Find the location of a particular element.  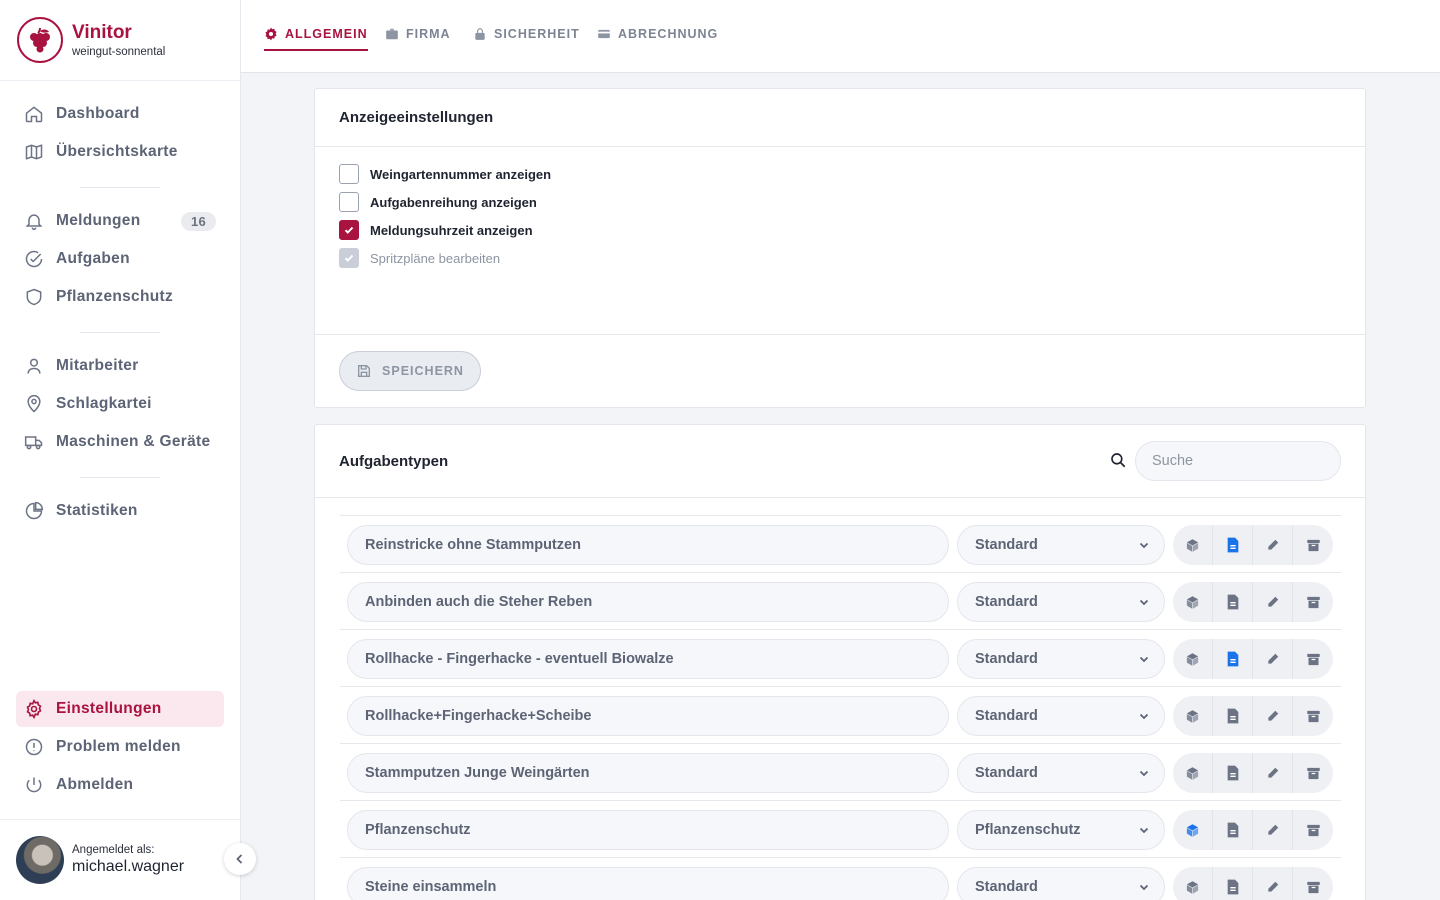

tab-general: ALLGEMEIN is located at coordinates (316, 39).